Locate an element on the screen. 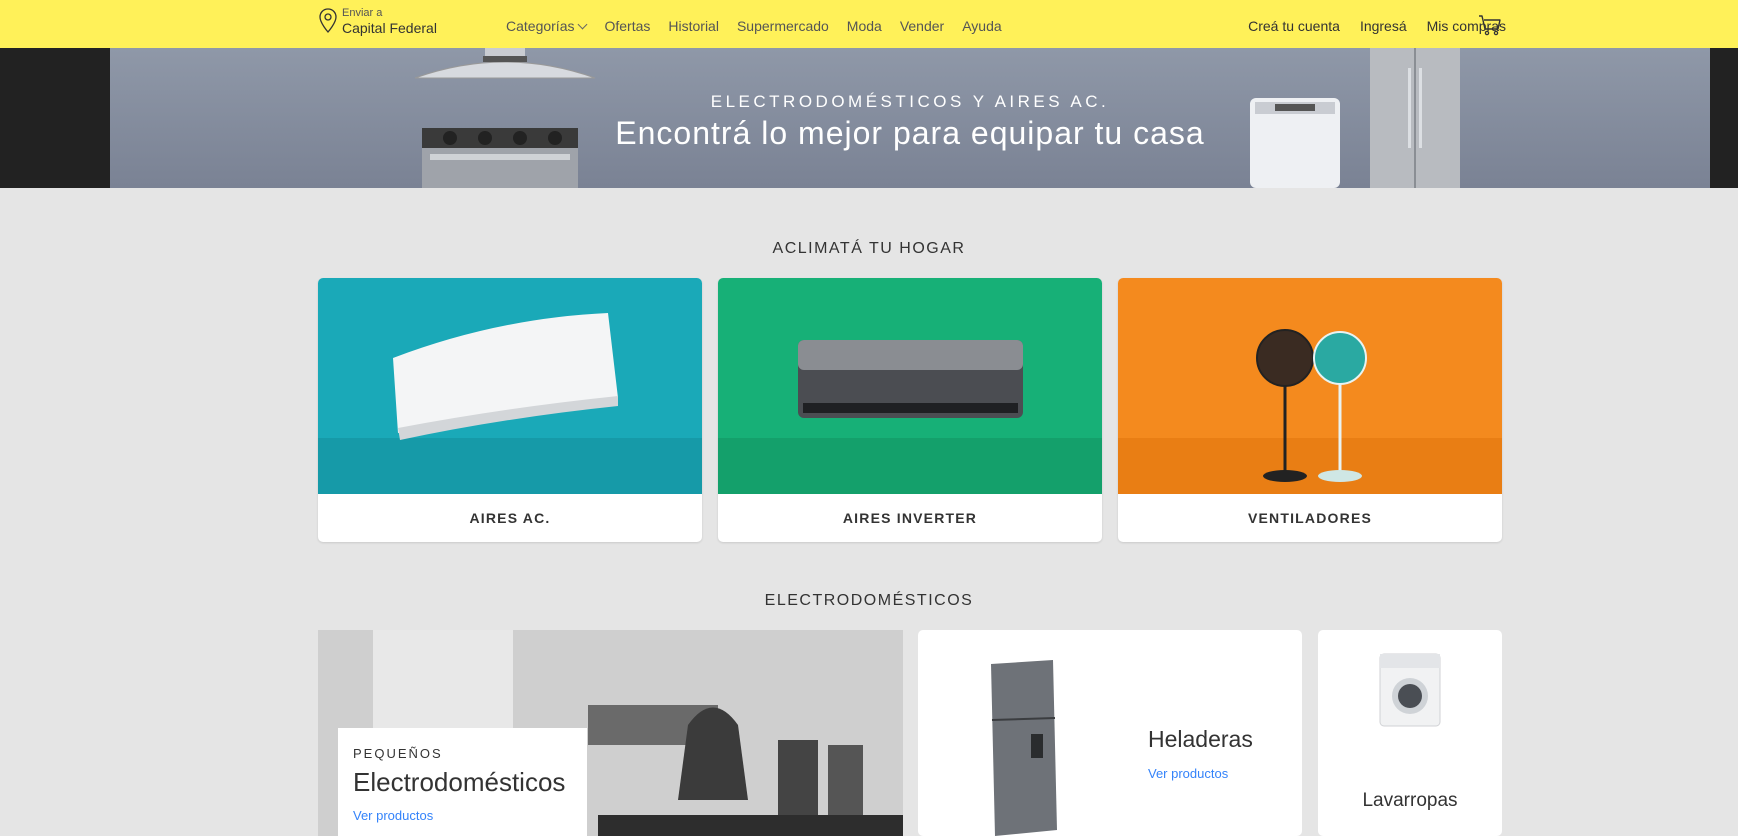  card-aires-ac: AIRES AC. is located at coordinates (510, 410).